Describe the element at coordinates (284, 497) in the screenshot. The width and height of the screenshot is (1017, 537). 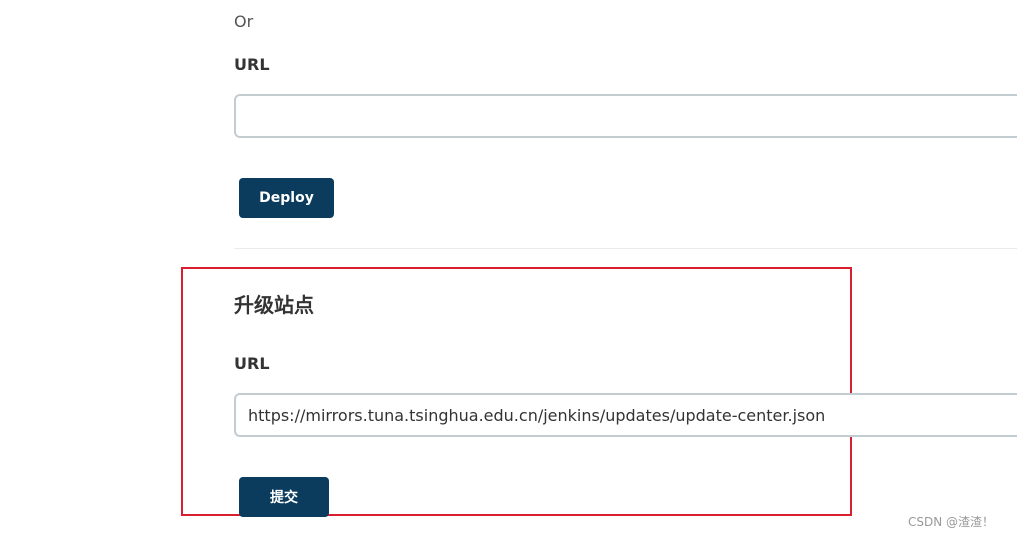
I see `submit-button: 提交` at that location.